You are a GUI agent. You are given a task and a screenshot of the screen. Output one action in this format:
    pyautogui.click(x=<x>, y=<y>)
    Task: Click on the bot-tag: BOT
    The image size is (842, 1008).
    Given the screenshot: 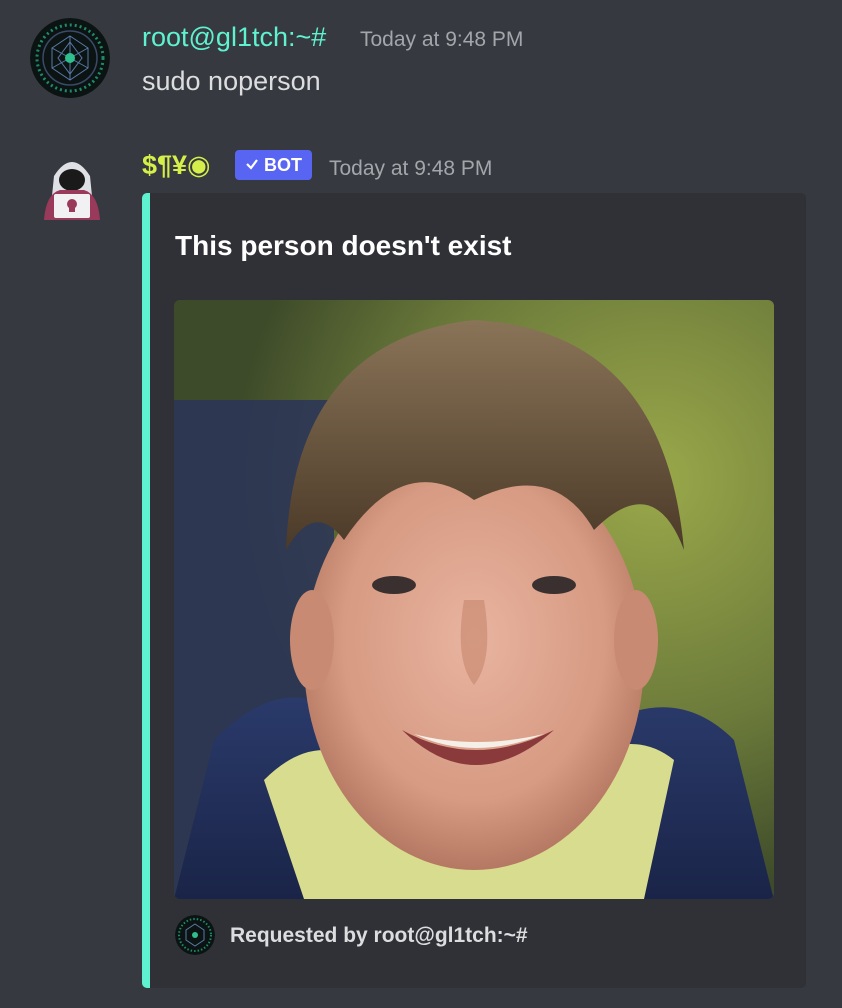 What is the action you would take?
    pyautogui.click(x=273, y=165)
    